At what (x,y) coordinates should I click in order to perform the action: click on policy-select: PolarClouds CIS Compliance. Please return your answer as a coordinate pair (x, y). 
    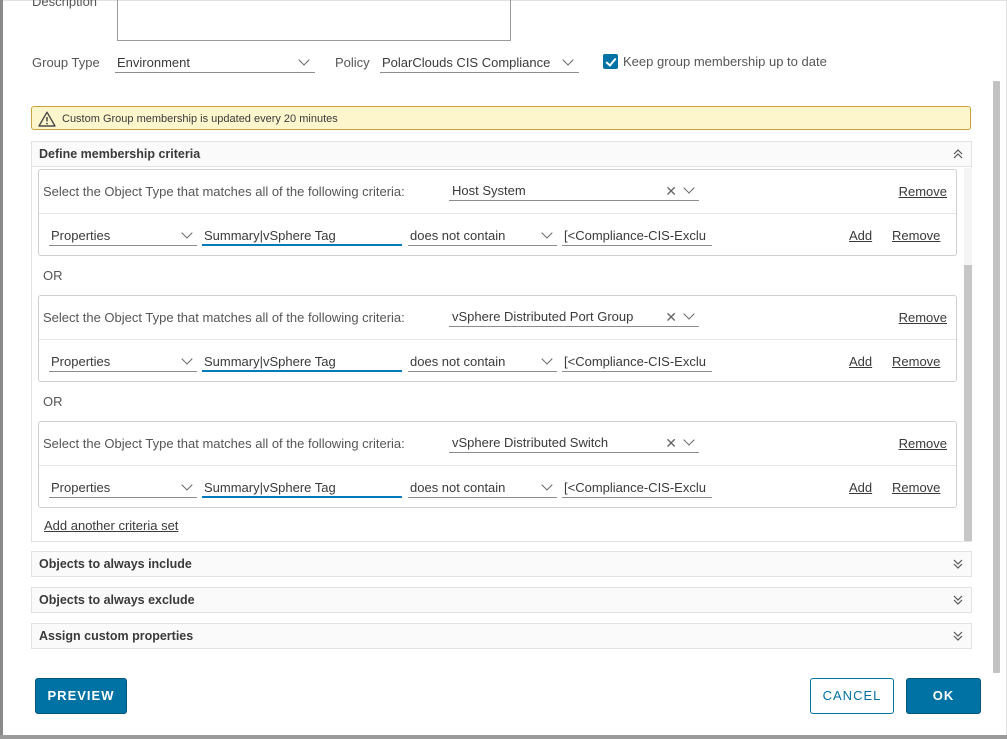
    Looking at the image, I should click on (479, 63).